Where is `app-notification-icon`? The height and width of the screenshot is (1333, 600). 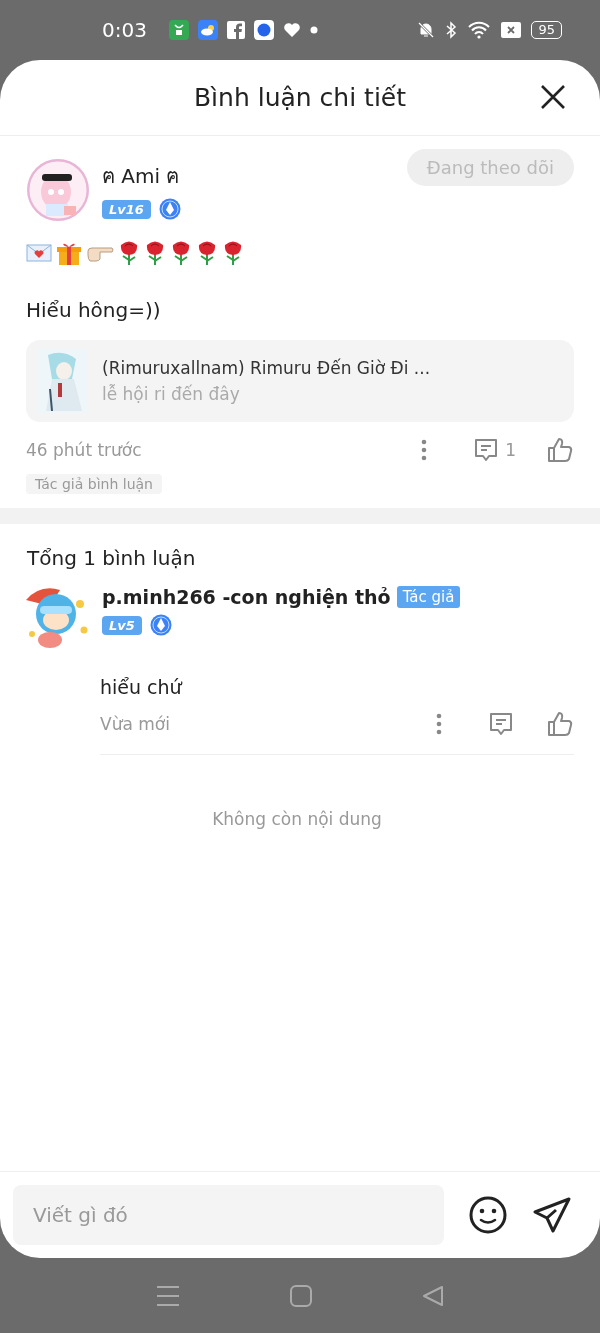
app-notification-icon is located at coordinates (178, 30).